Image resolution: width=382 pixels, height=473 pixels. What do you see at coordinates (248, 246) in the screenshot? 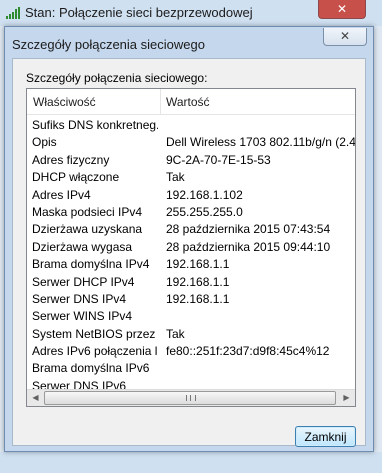
I see `value-cell: 28 października 2015 09:44:10` at bounding box center [248, 246].